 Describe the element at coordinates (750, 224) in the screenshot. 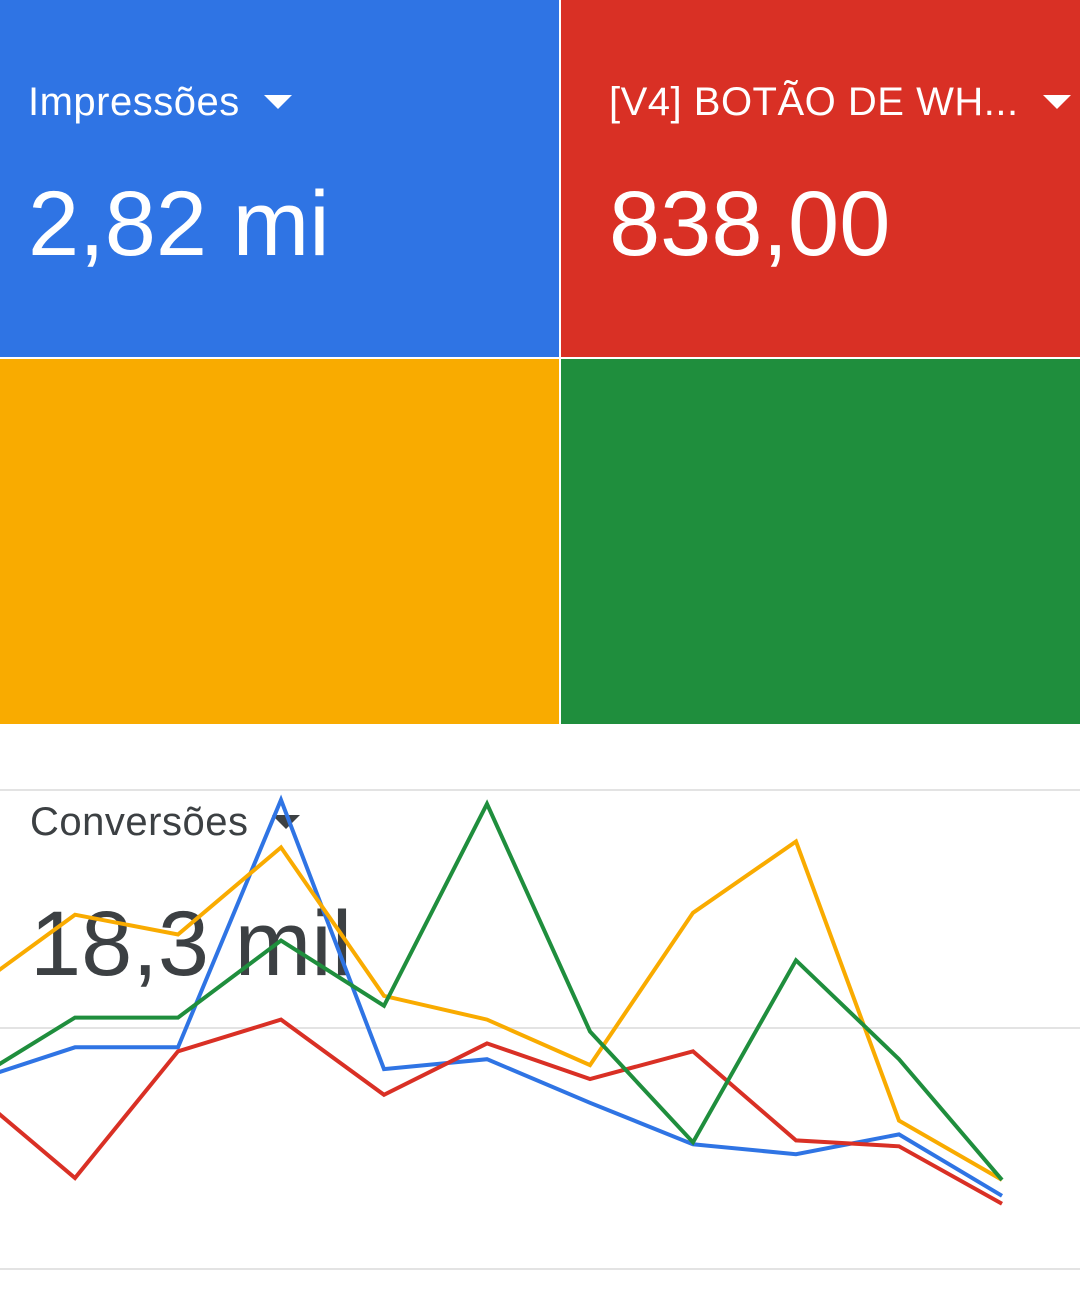

I see `metric-value: 838,00` at that location.